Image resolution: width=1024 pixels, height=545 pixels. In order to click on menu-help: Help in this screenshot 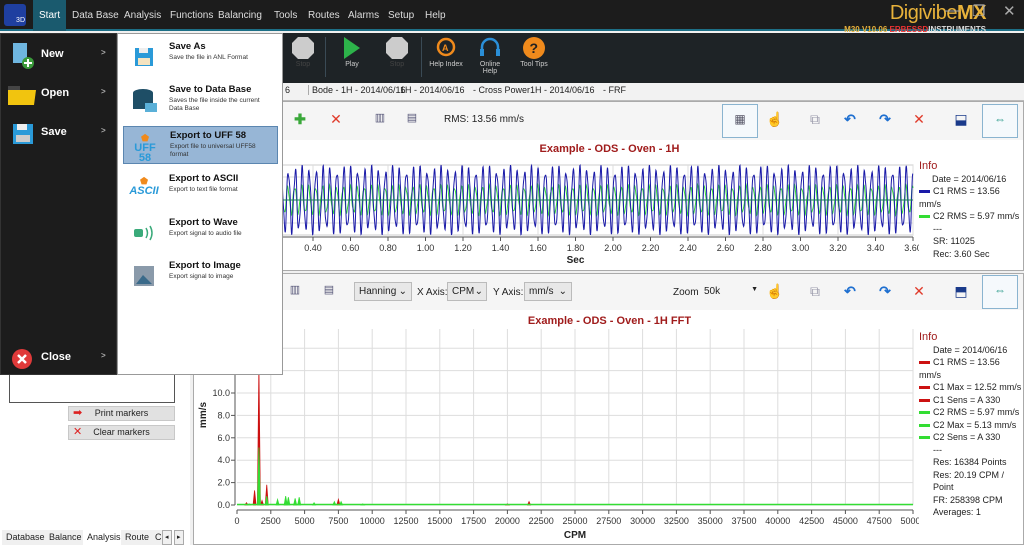, I will do `click(435, 15)`.